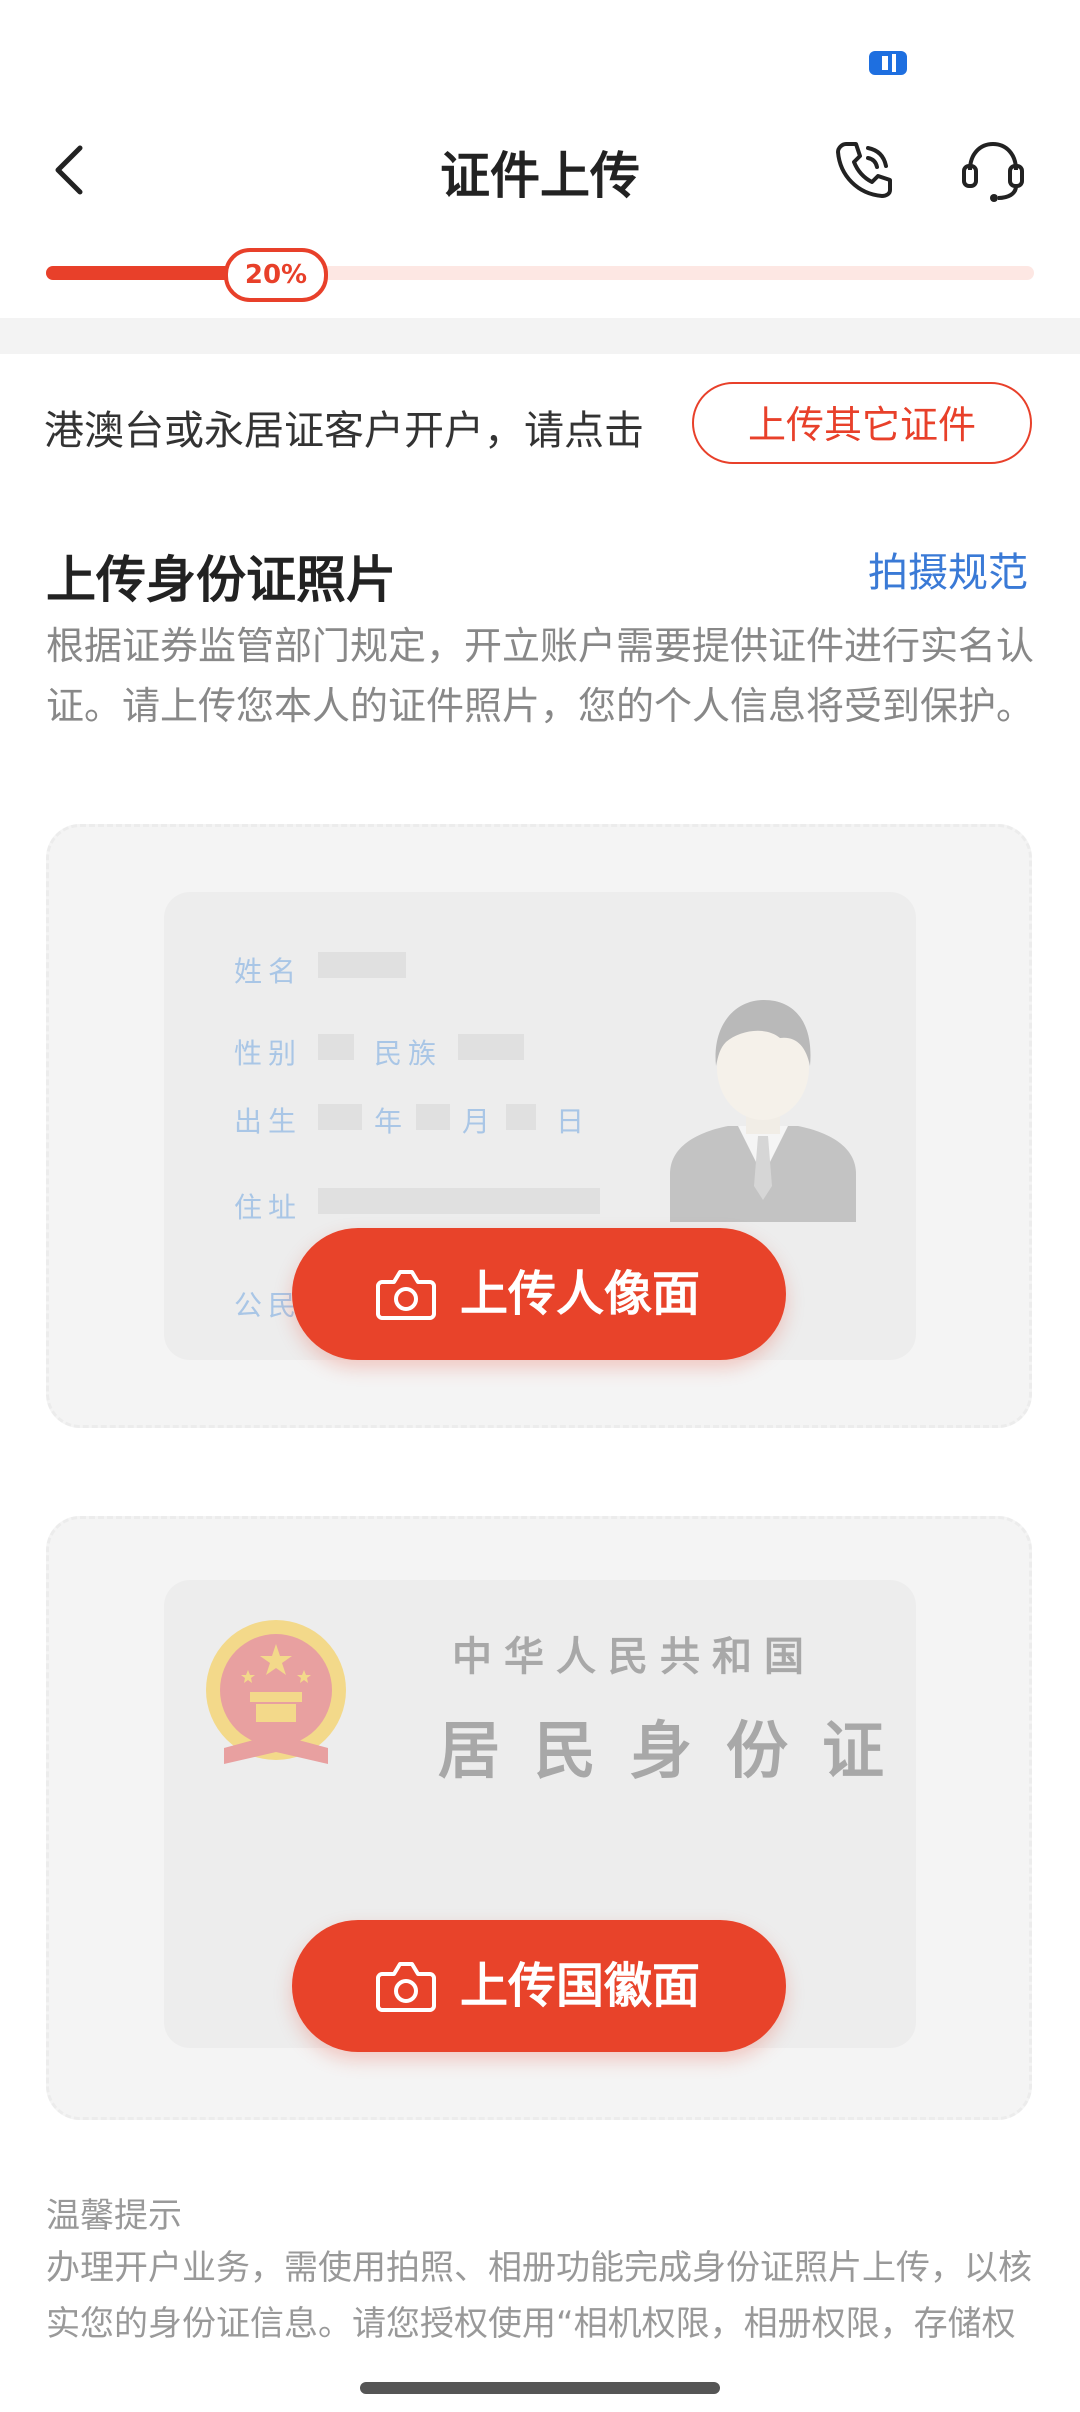  Describe the element at coordinates (540, 2388) in the screenshot. I see `home-indicator` at that location.